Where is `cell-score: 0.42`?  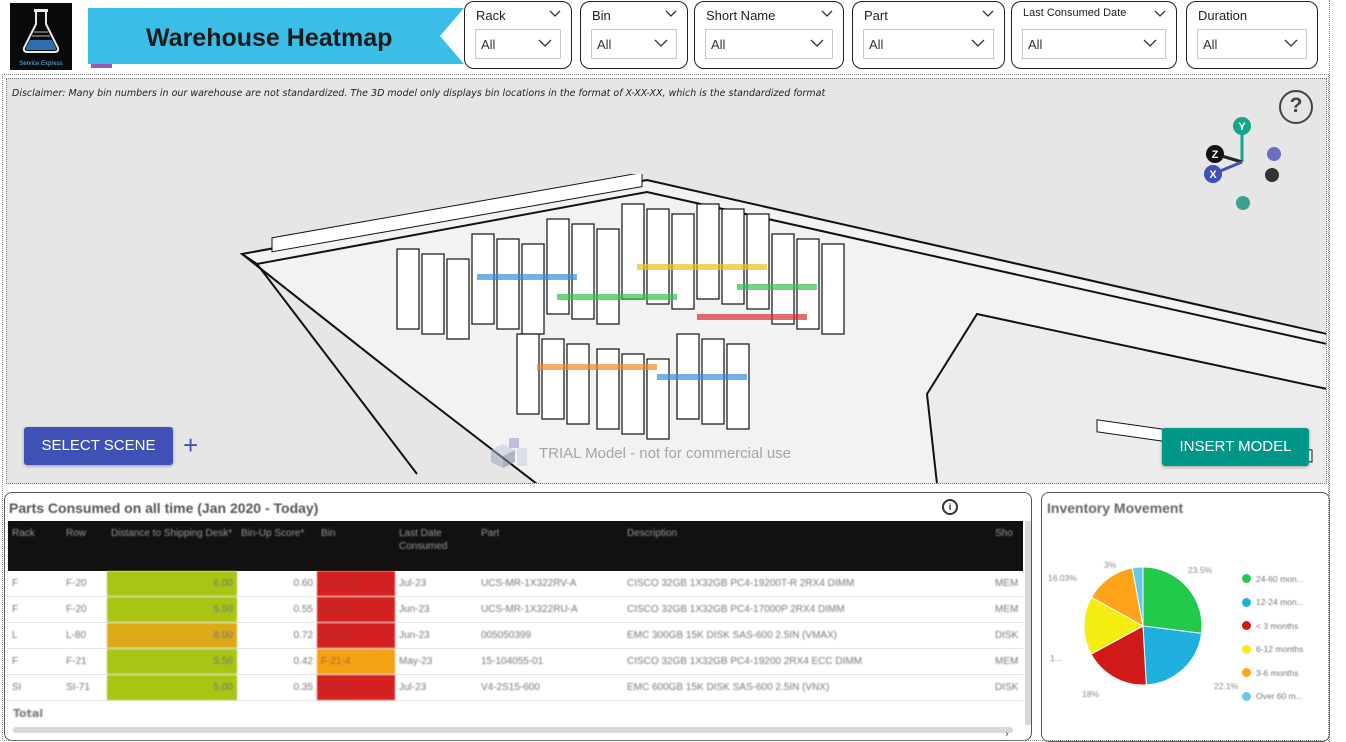 cell-score: 0.42 is located at coordinates (303, 661).